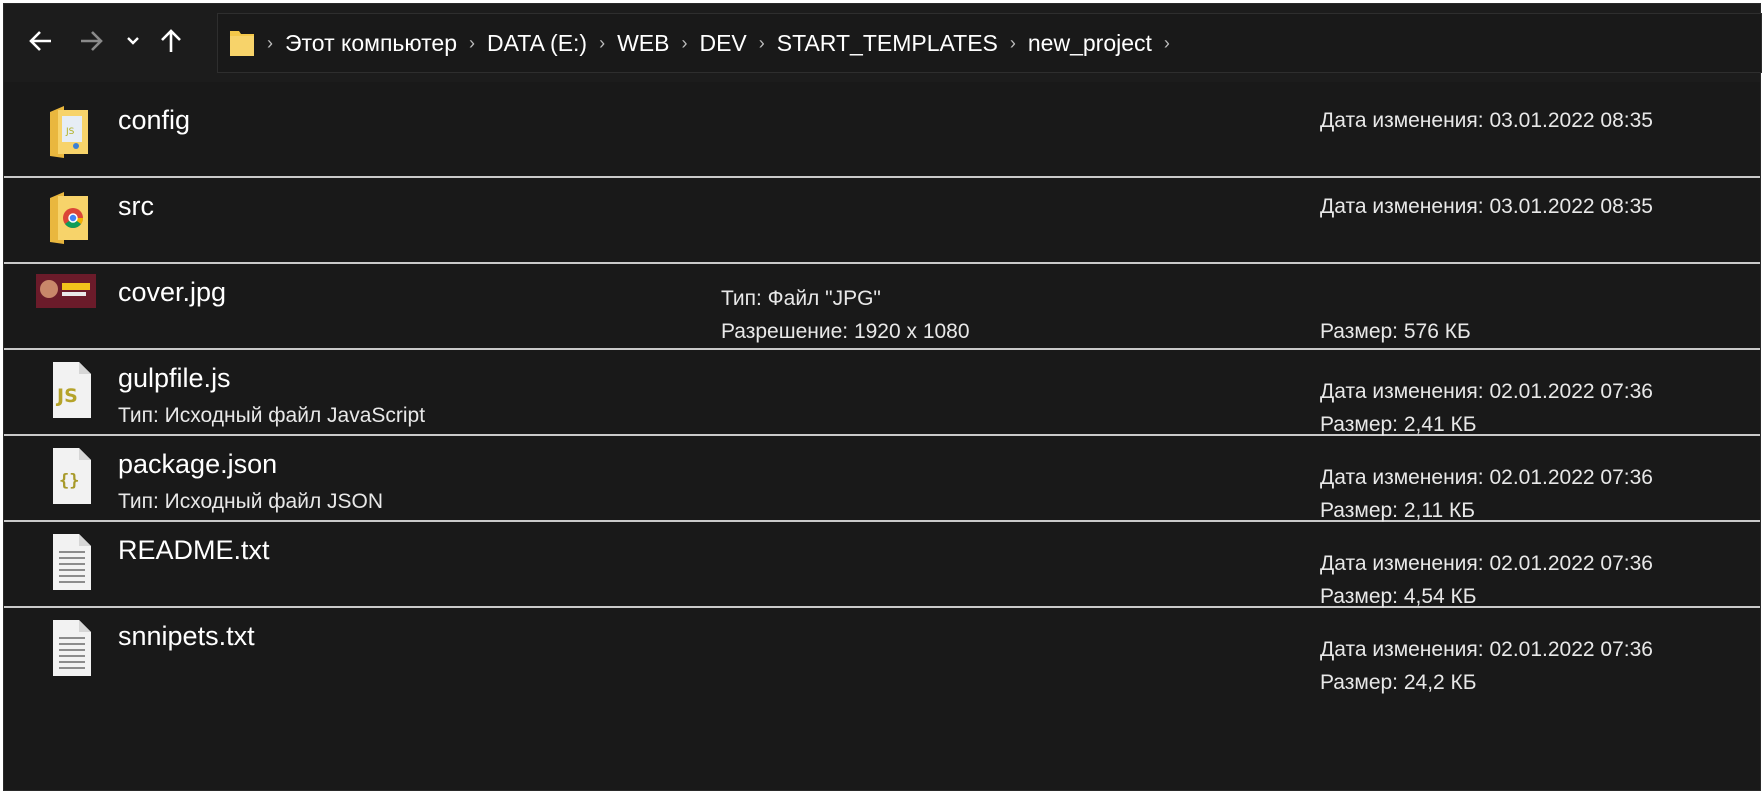  What do you see at coordinates (537, 43) in the screenshot?
I see `breadcrumb-item: DATA (E:)` at bounding box center [537, 43].